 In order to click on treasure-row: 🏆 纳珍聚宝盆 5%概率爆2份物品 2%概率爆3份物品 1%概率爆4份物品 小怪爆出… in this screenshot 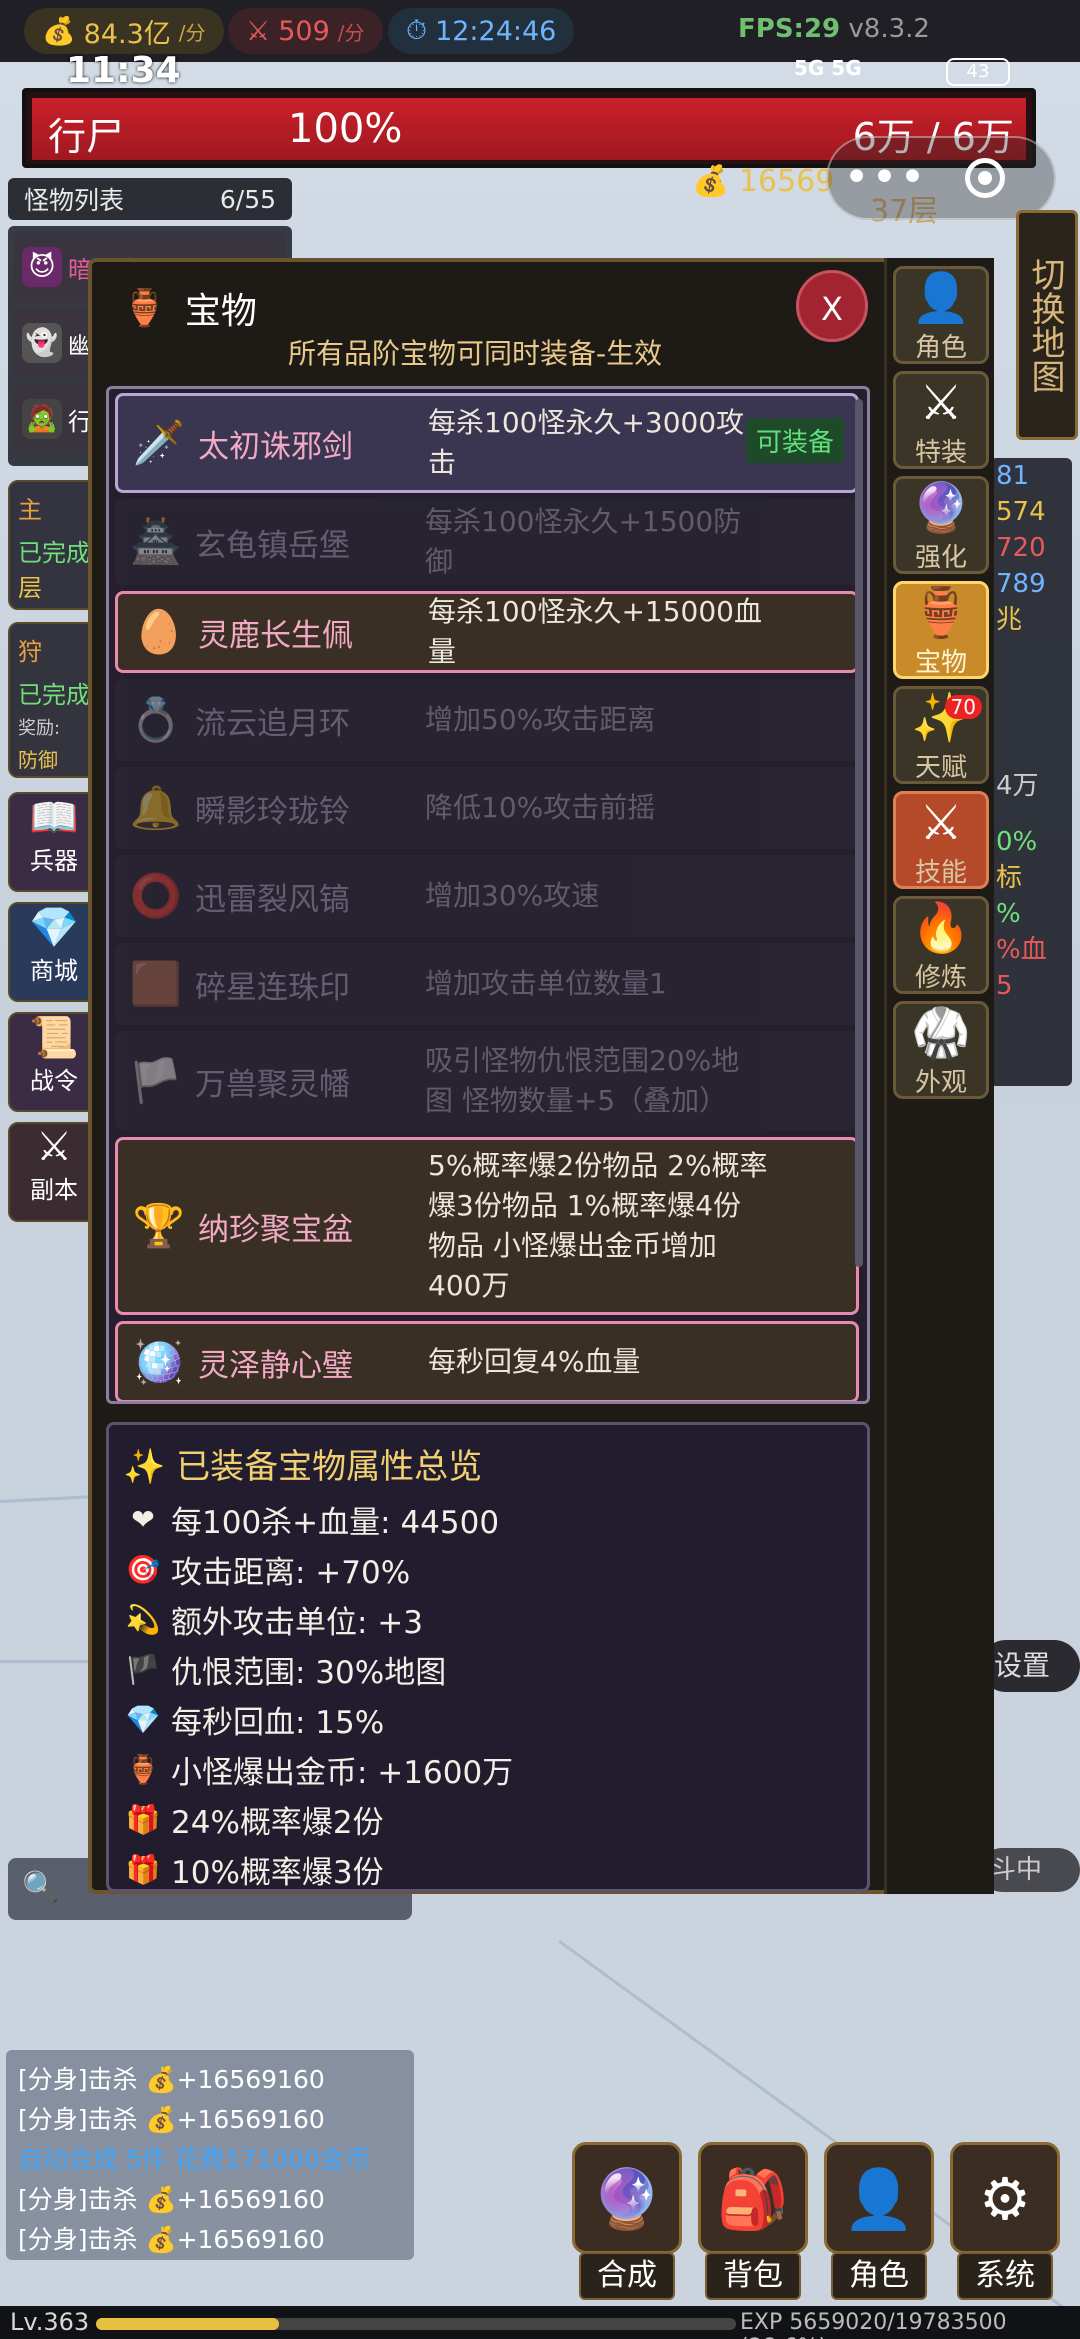, I will do `click(487, 1226)`.